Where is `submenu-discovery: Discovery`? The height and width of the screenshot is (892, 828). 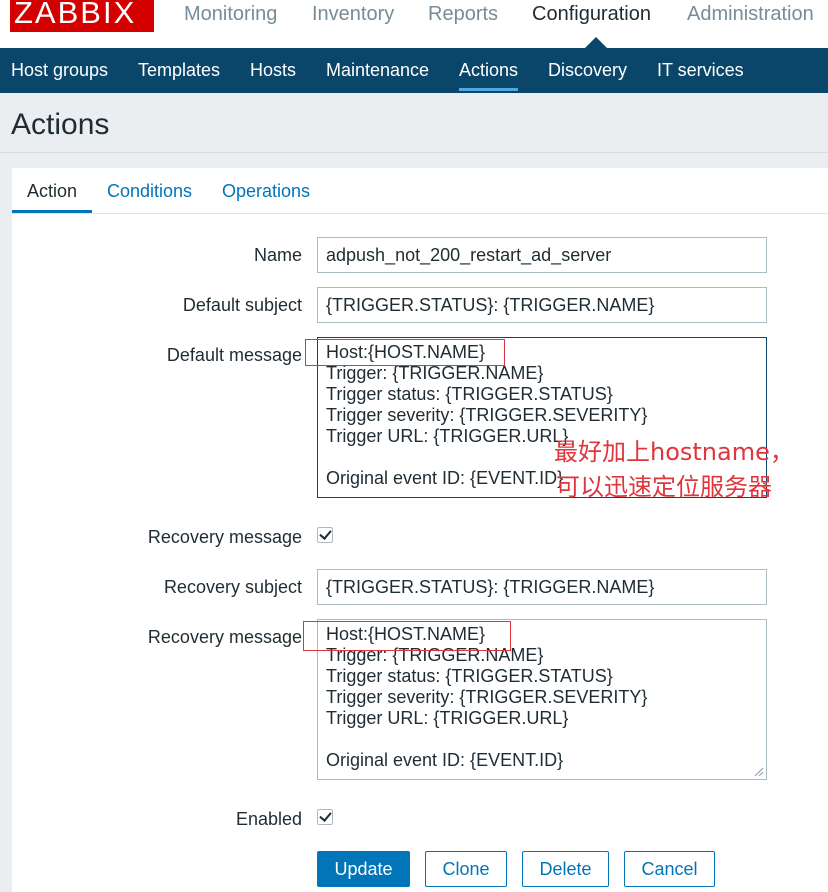 submenu-discovery: Discovery is located at coordinates (587, 70).